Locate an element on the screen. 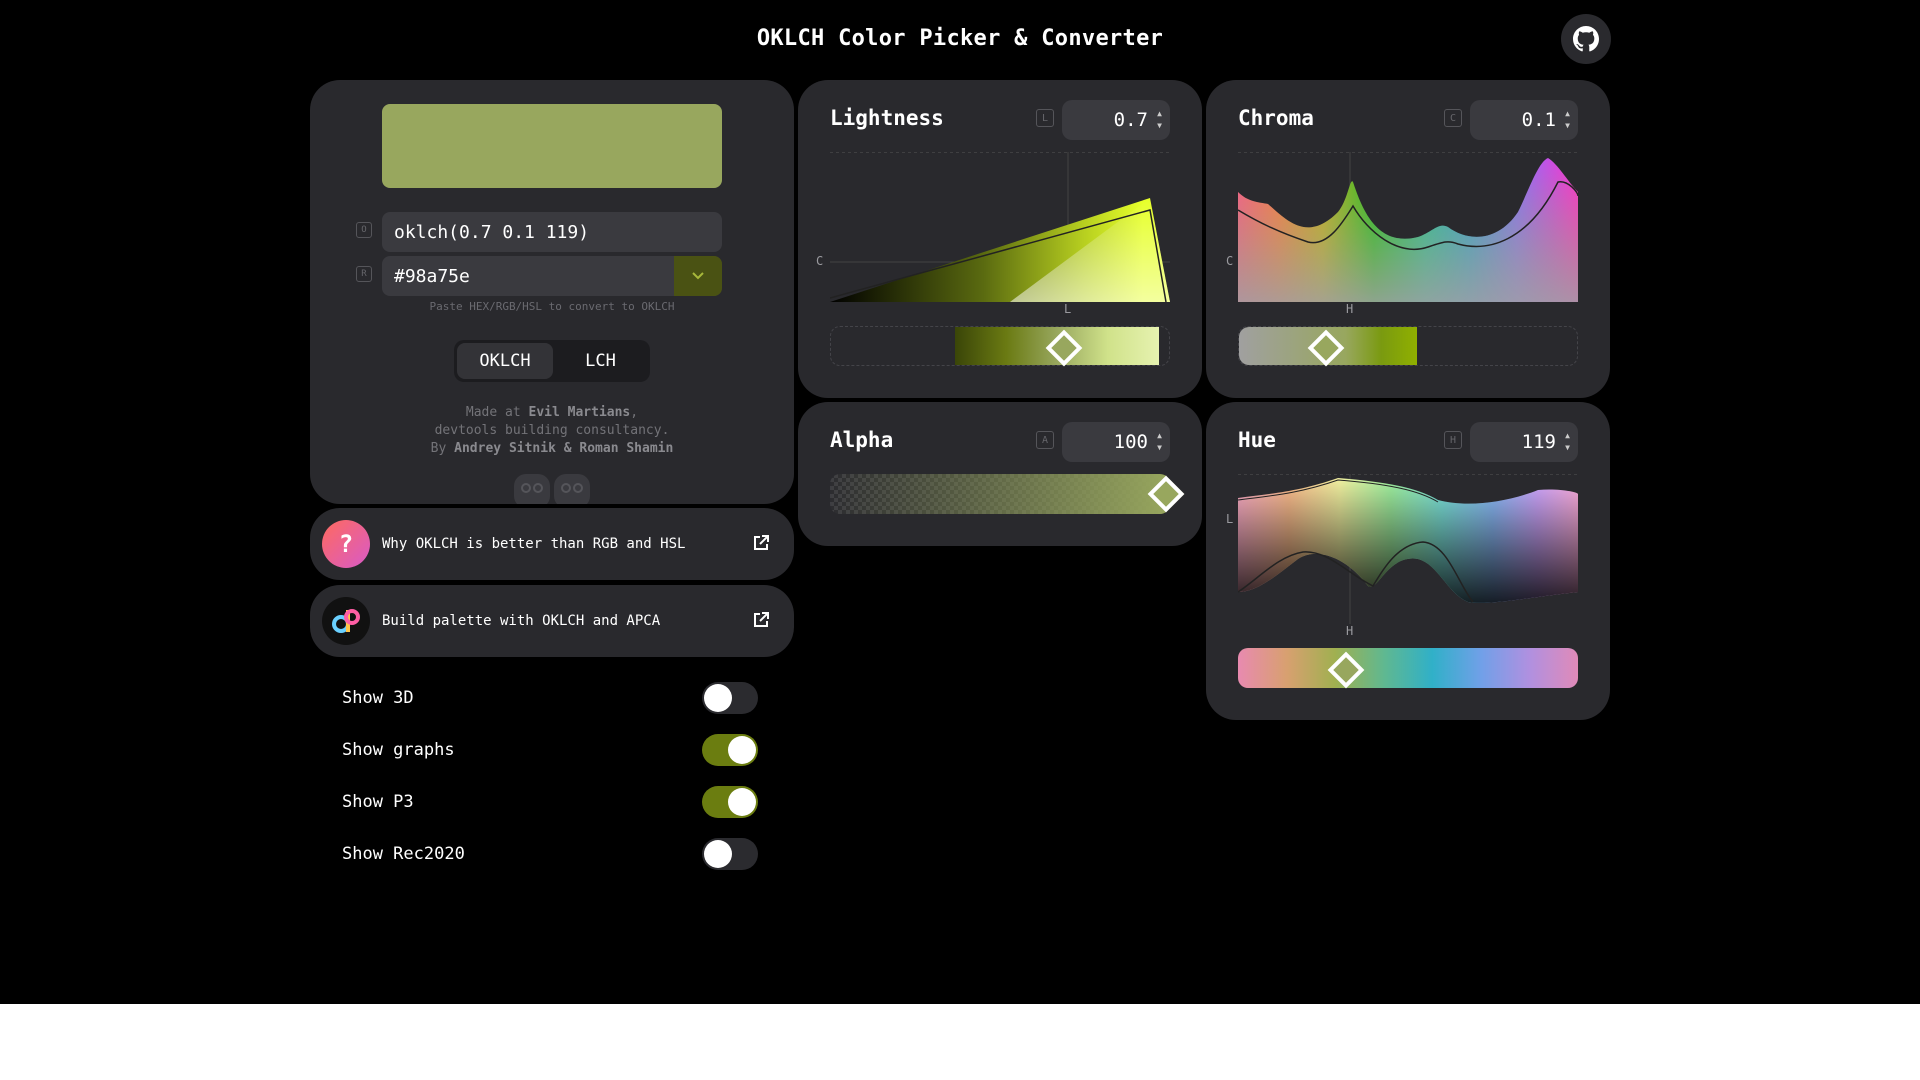 This screenshot has height=1080, width=1920. space-oklch-button: OKLCH is located at coordinates (505, 361).